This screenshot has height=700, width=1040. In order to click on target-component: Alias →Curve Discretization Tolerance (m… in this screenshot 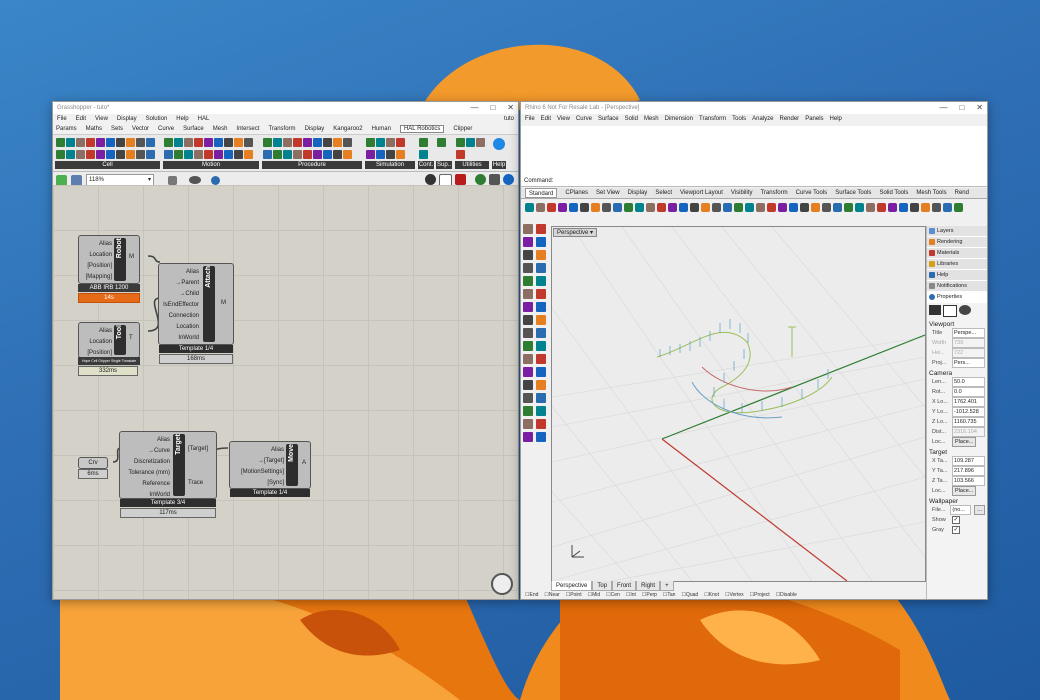, I will do `click(168, 465)`.